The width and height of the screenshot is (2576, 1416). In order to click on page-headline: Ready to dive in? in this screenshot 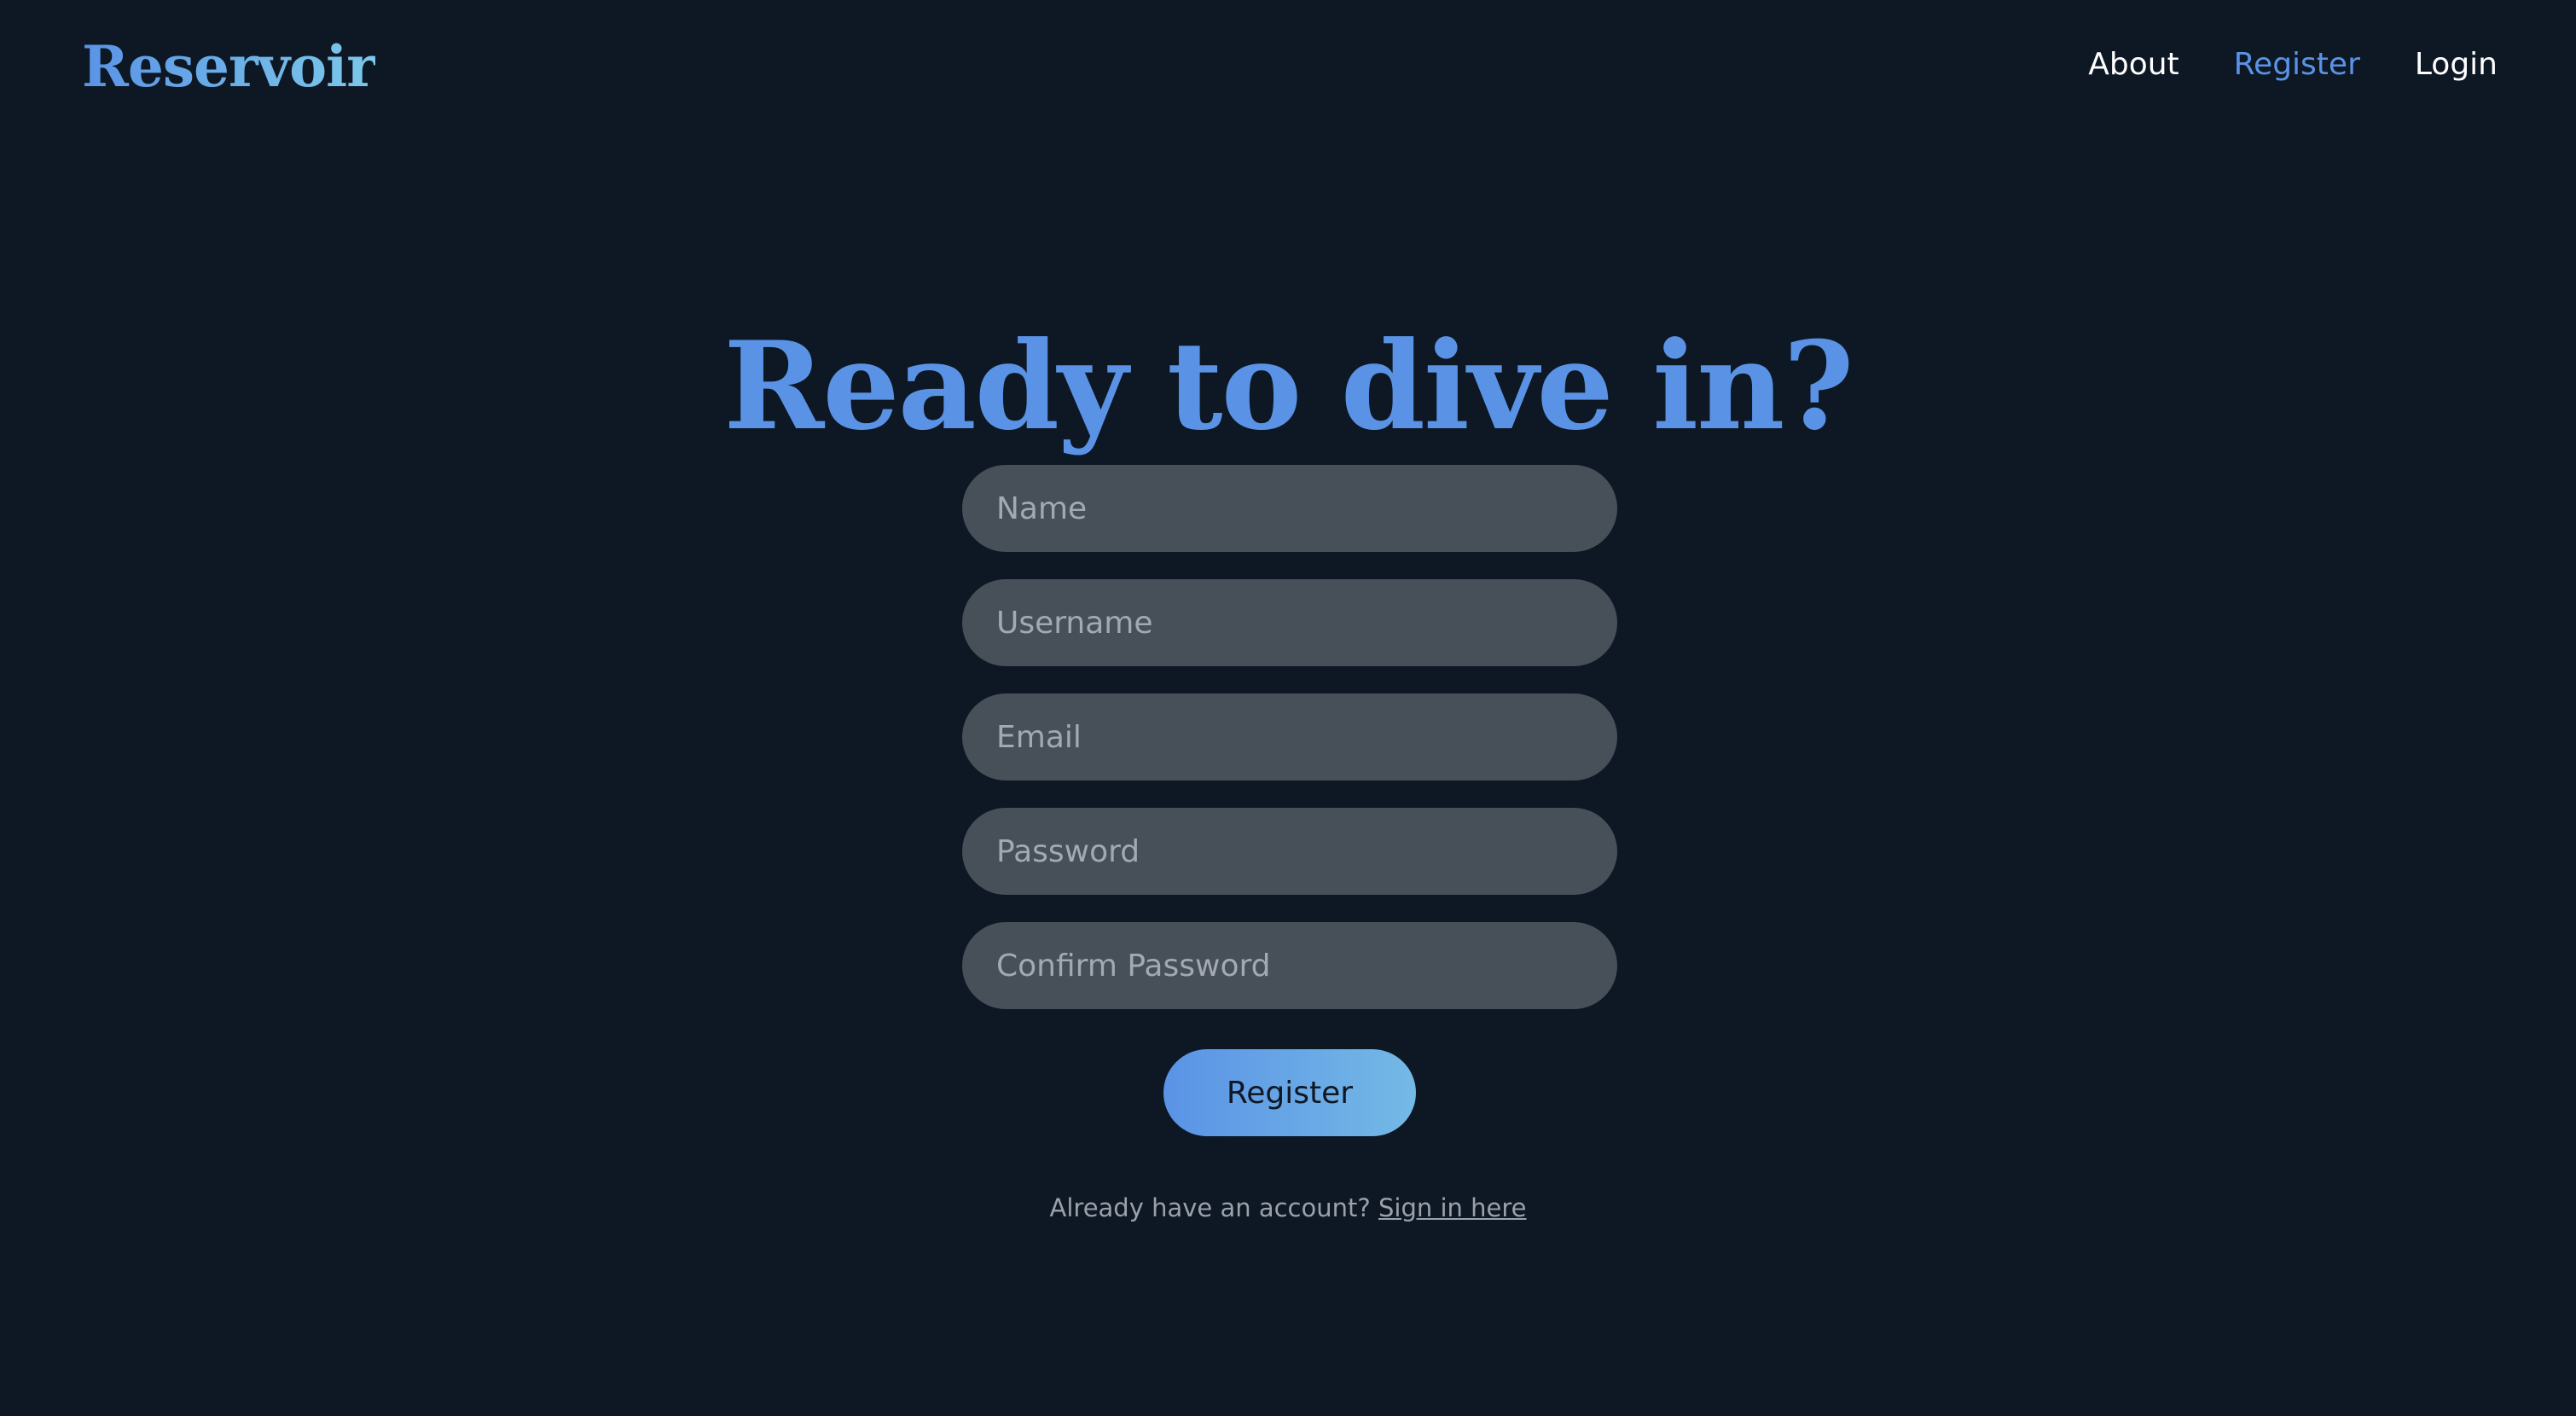, I will do `click(1288, 387)`.